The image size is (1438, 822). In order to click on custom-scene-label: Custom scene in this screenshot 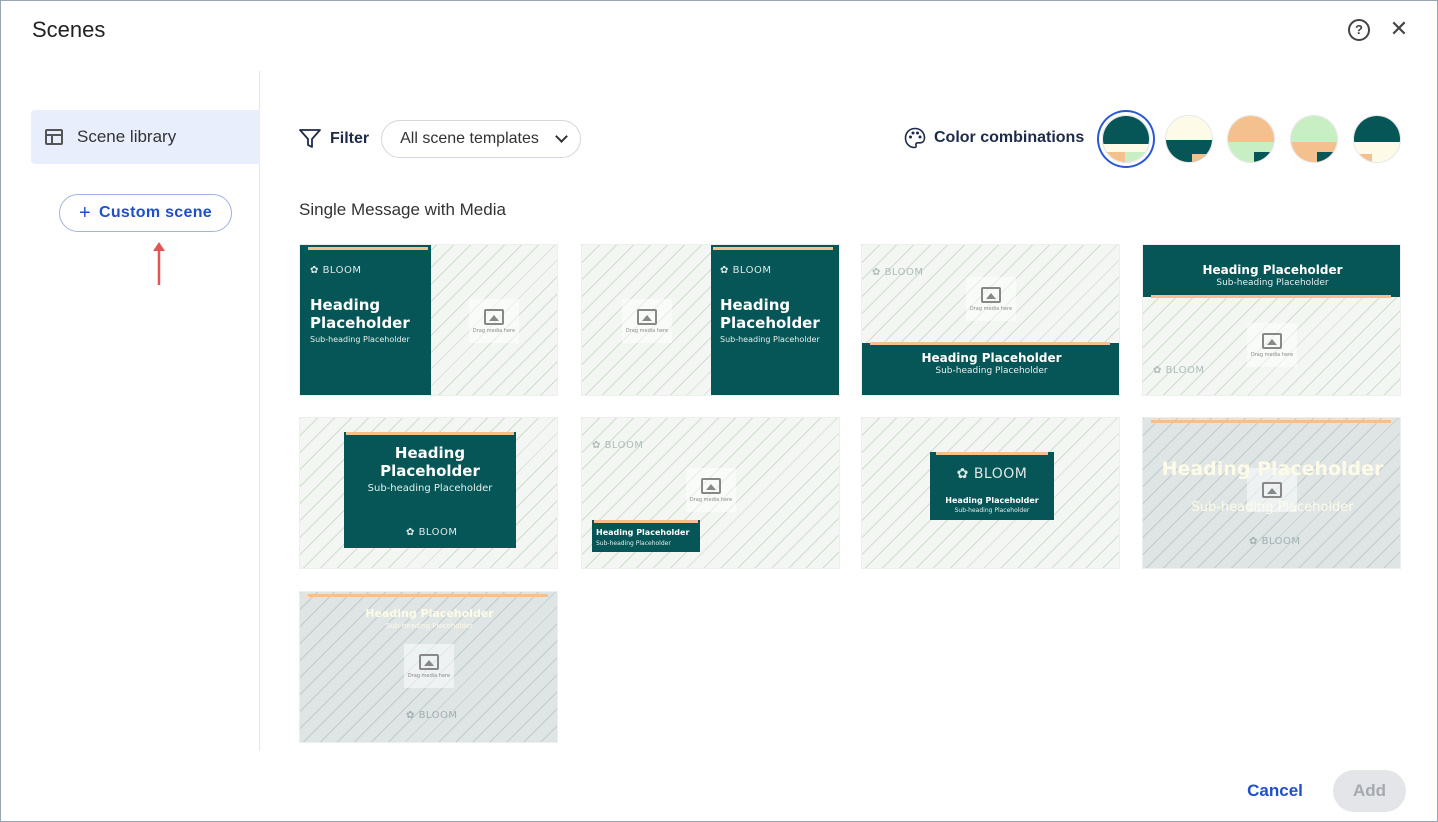, I will do `click(155, 212)`.